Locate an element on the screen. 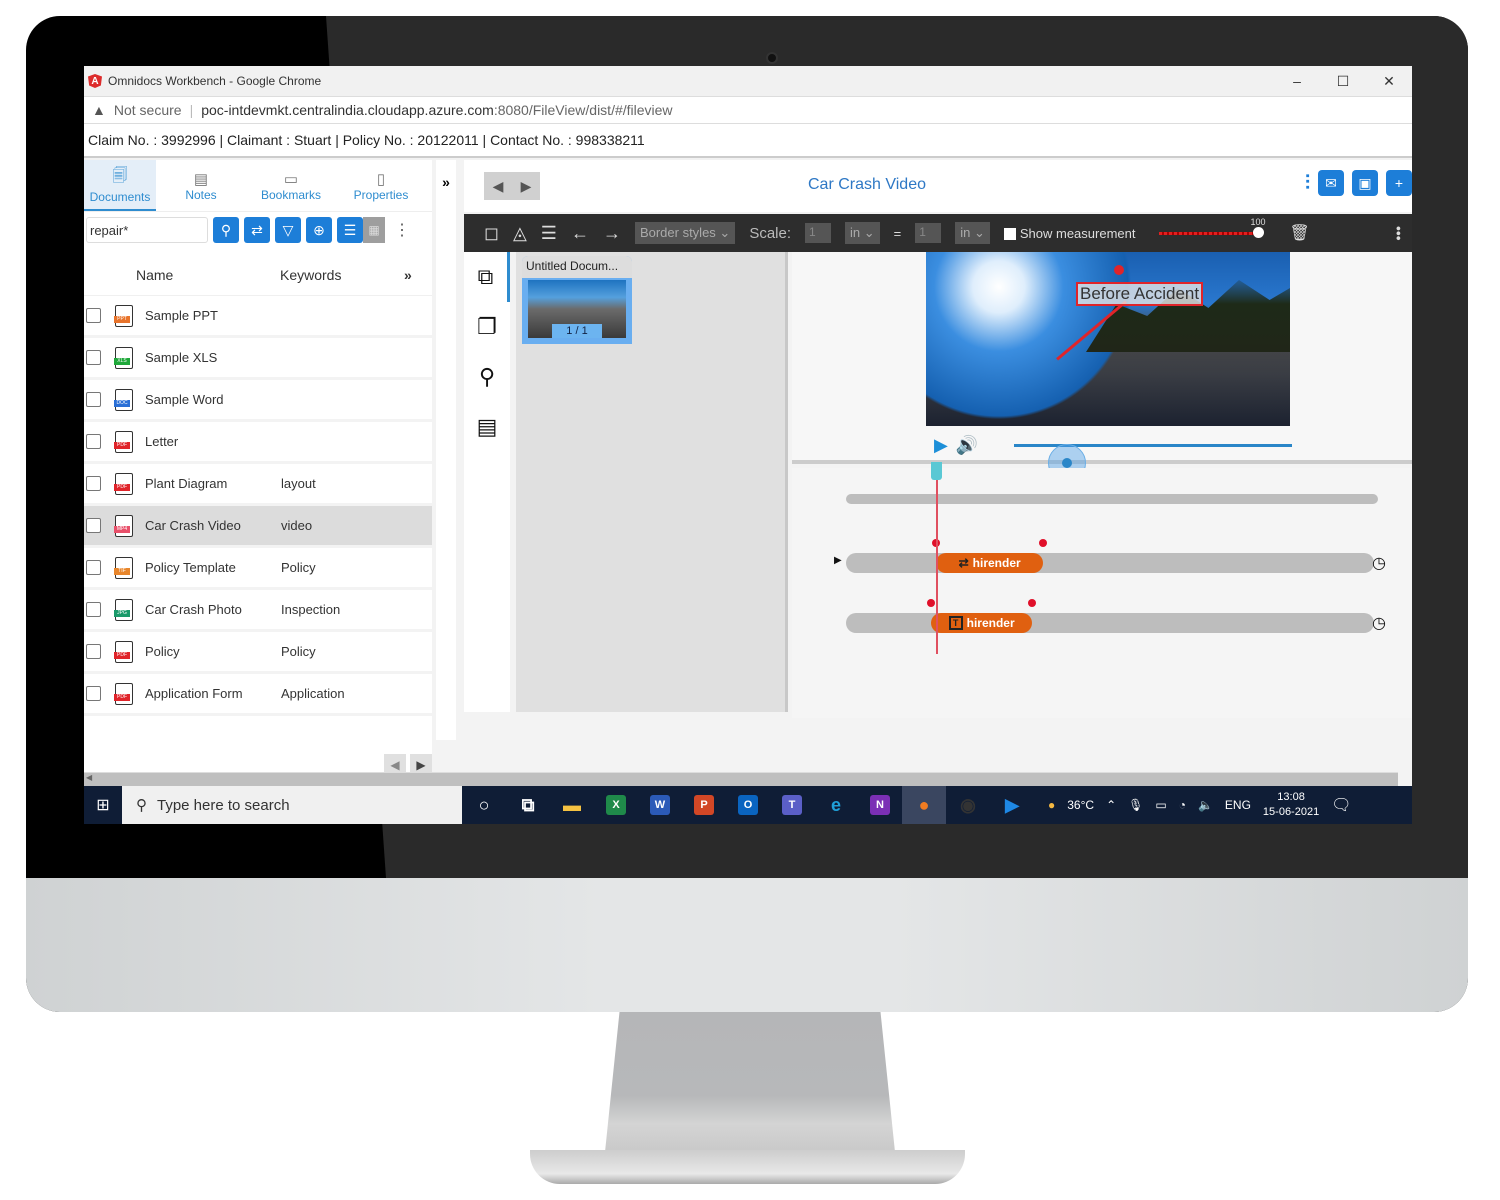  expand-columns-icon: » is located at coordinates (408, 275).